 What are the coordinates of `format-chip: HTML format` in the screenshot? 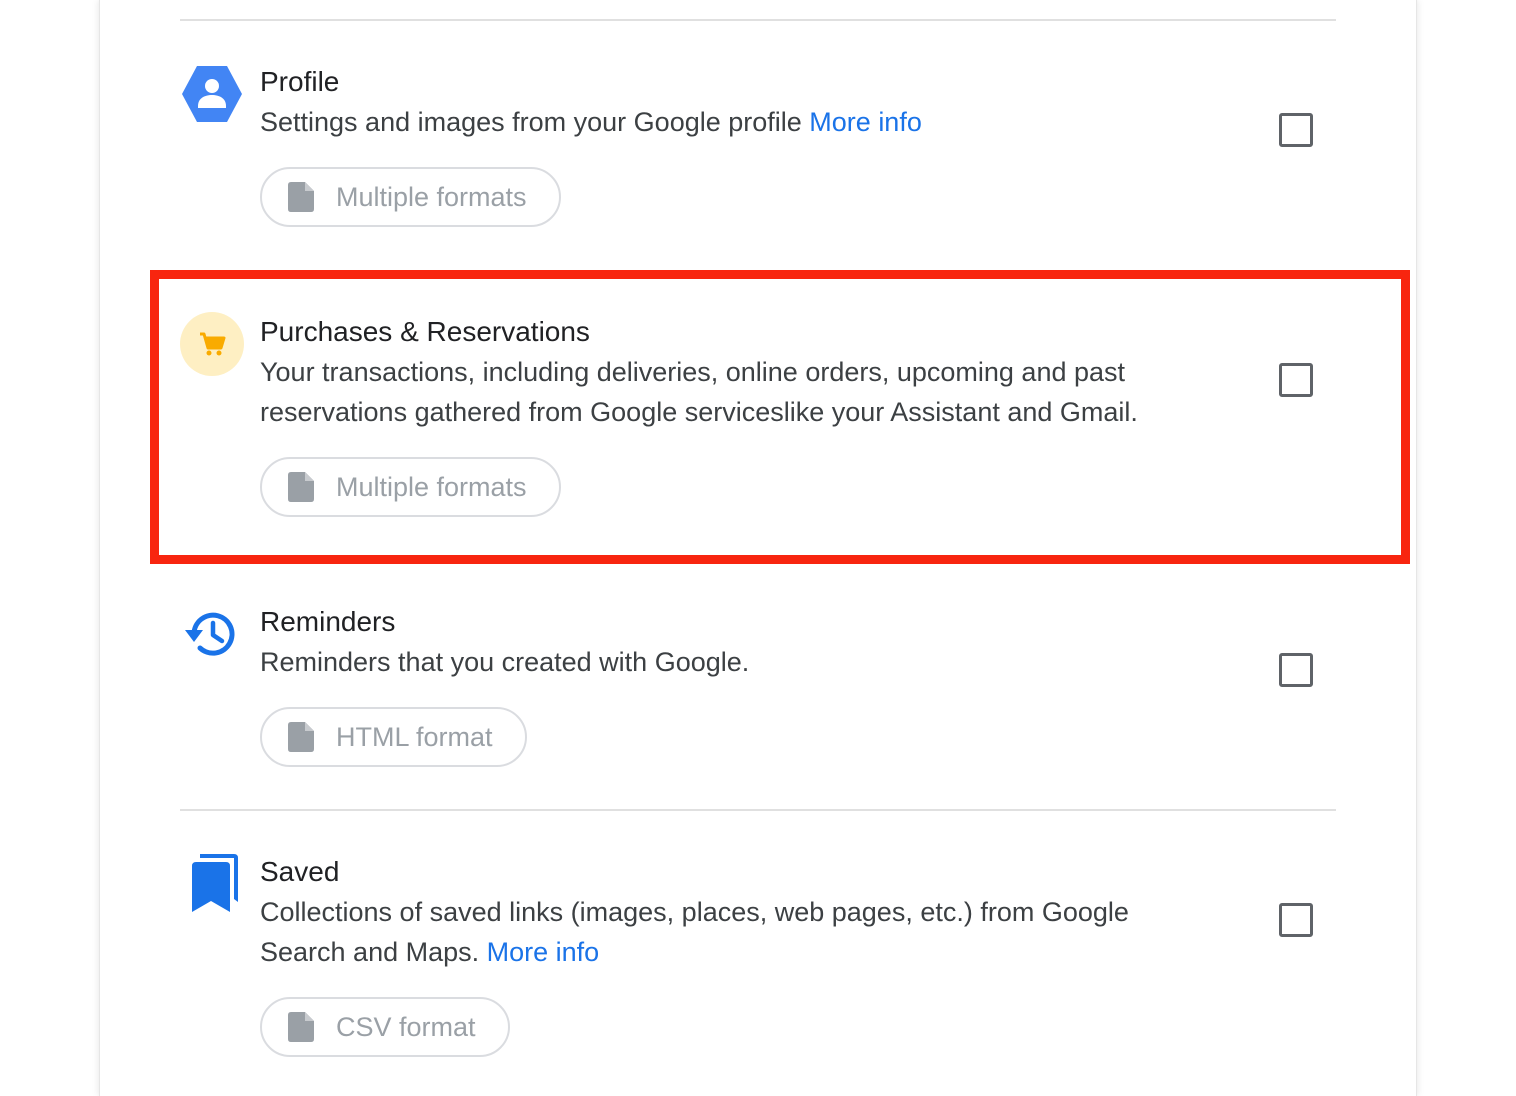 It's located at (393, 737).